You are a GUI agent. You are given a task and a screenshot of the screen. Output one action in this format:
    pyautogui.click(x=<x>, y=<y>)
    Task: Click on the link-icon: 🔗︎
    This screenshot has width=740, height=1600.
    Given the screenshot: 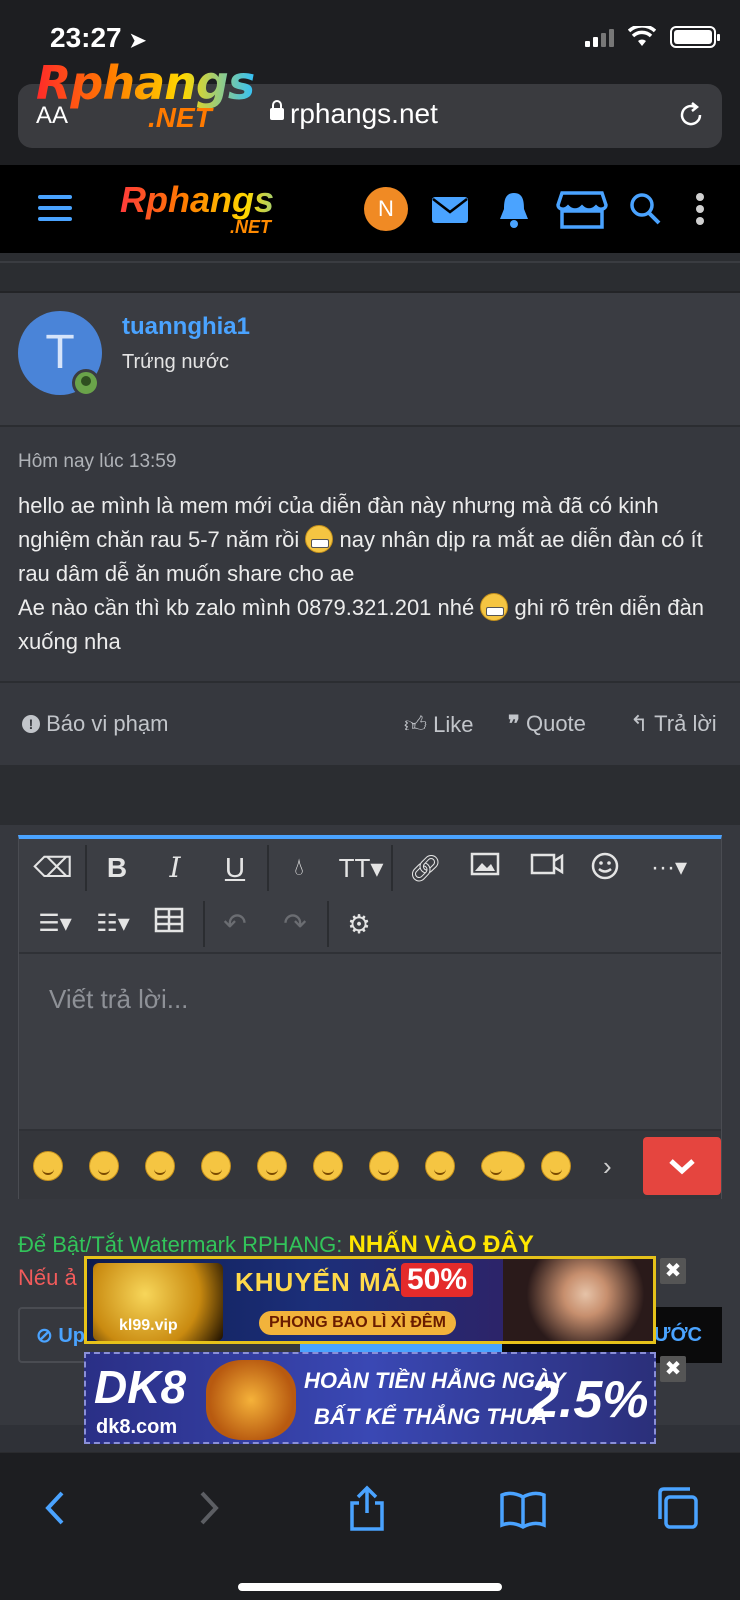 What is the action you would take?
    pyautogui.click(x=425, y=868)
    